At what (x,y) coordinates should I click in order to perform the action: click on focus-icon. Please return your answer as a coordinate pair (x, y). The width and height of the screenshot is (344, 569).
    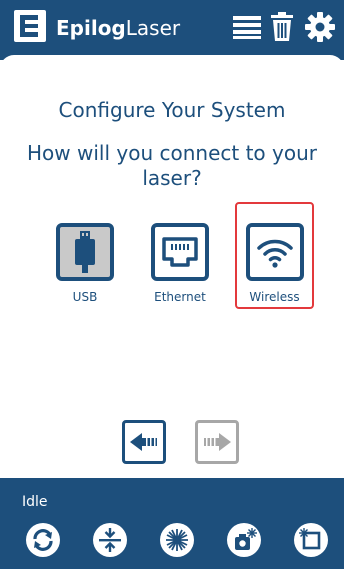
    Looking at the image, I should click on (110, 540).